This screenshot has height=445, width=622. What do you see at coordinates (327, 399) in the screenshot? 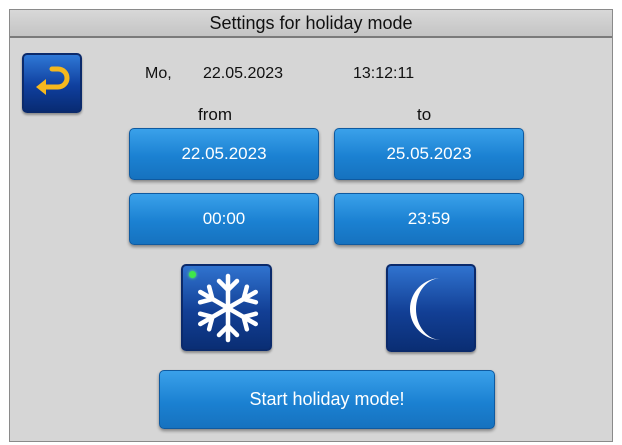
I see `start-holiday-mode-button: Start holiday mode!` at bounding box center [327, 399].